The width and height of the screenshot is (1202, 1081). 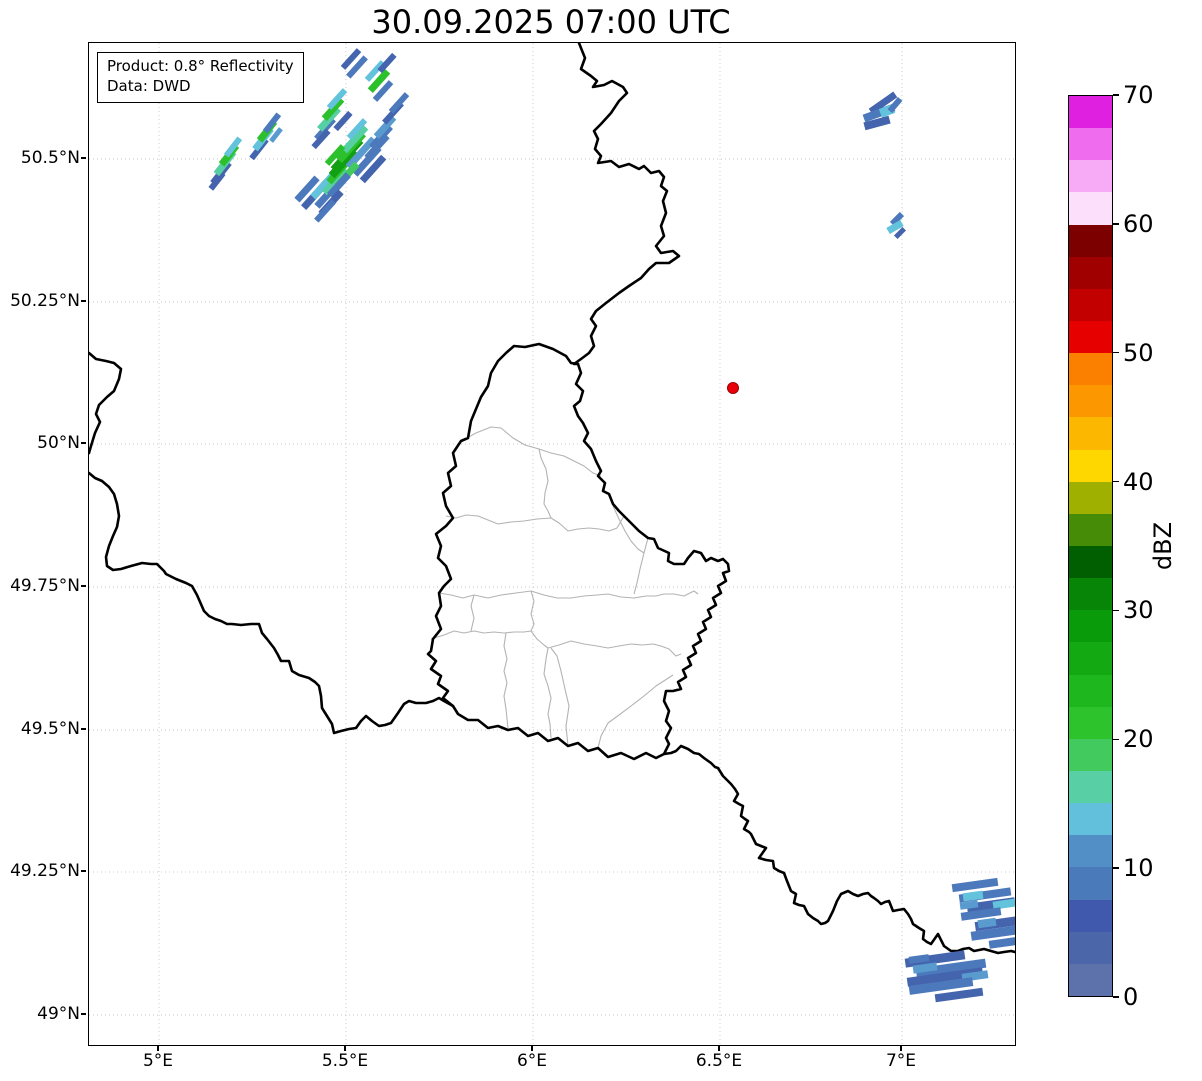 I want to click on y-tick-label: 49.5°N, so click(x=50, y=729).